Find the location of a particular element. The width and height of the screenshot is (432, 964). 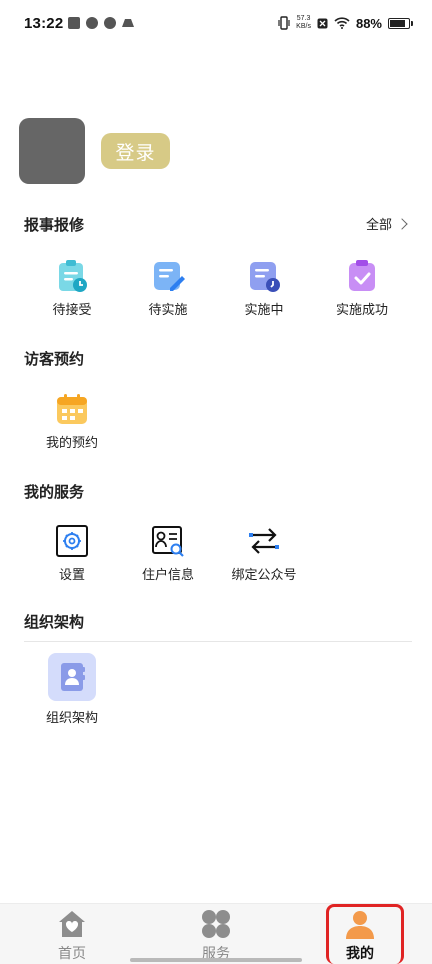

org-item-structure: 组织架构 is located at coordinates (72, 689).